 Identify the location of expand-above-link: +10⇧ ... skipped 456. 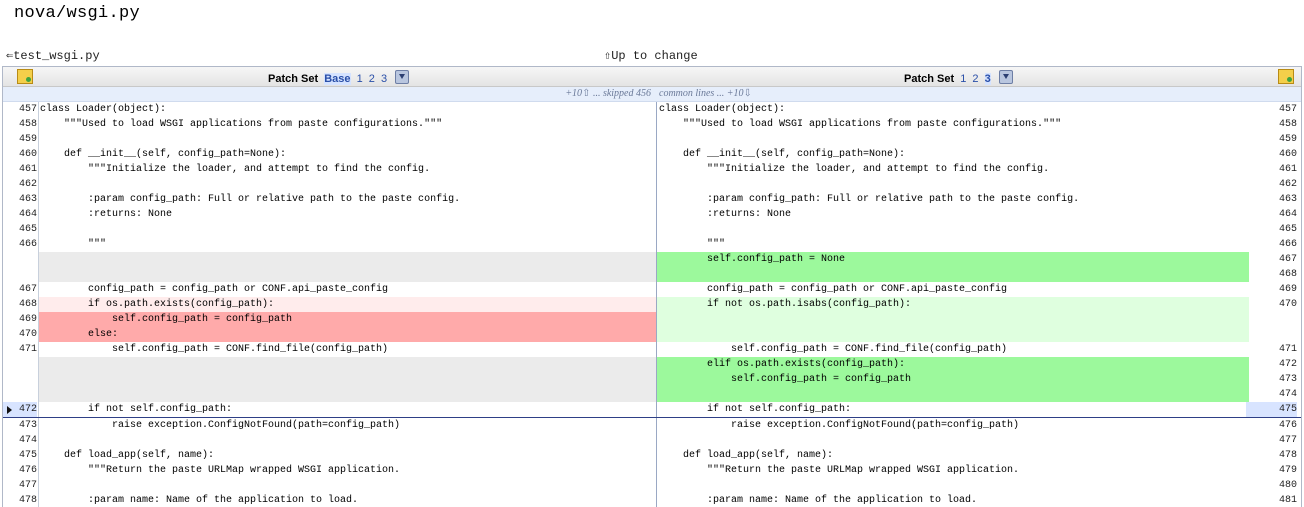
(608, 93).